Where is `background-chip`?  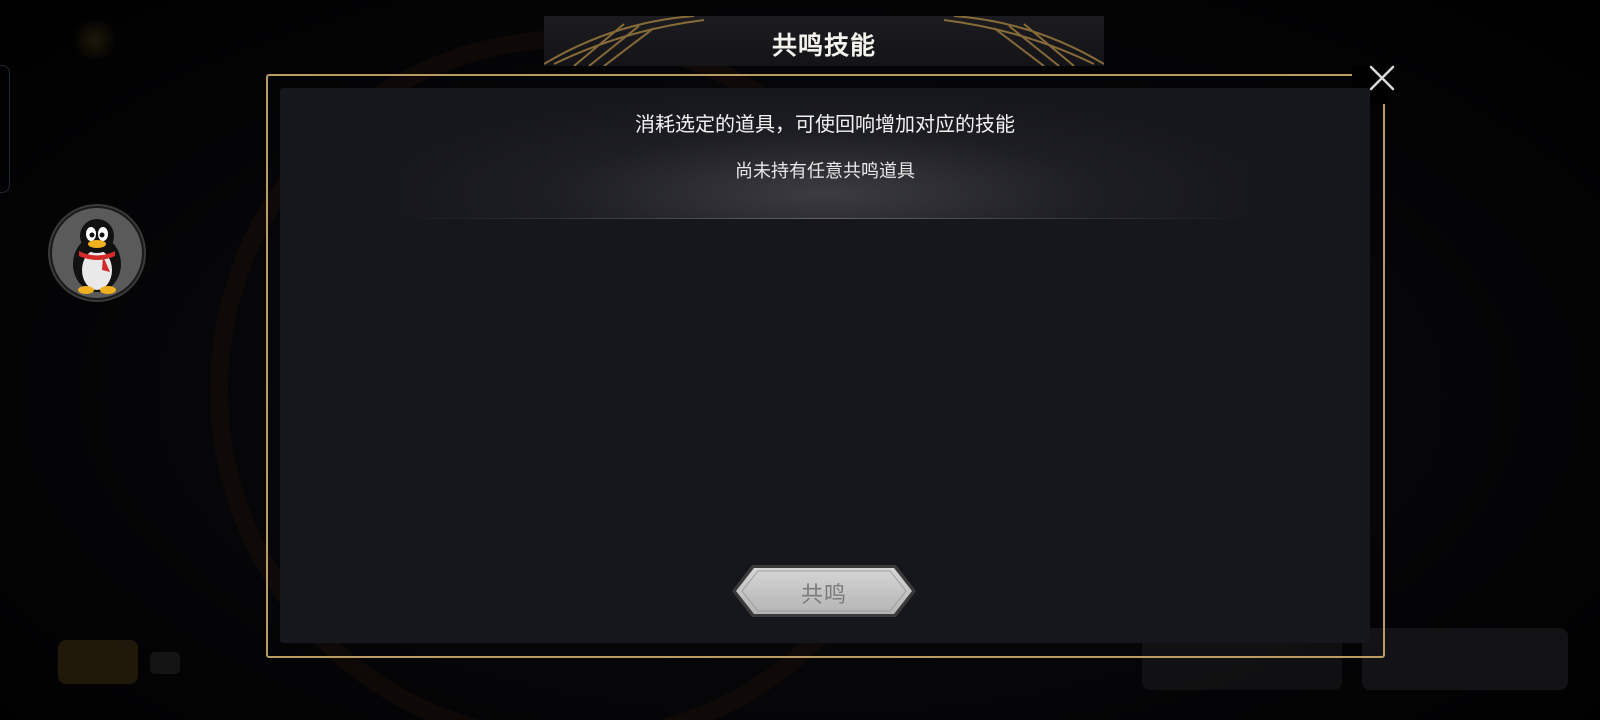 background-chip is located at coordinates (165, 663).